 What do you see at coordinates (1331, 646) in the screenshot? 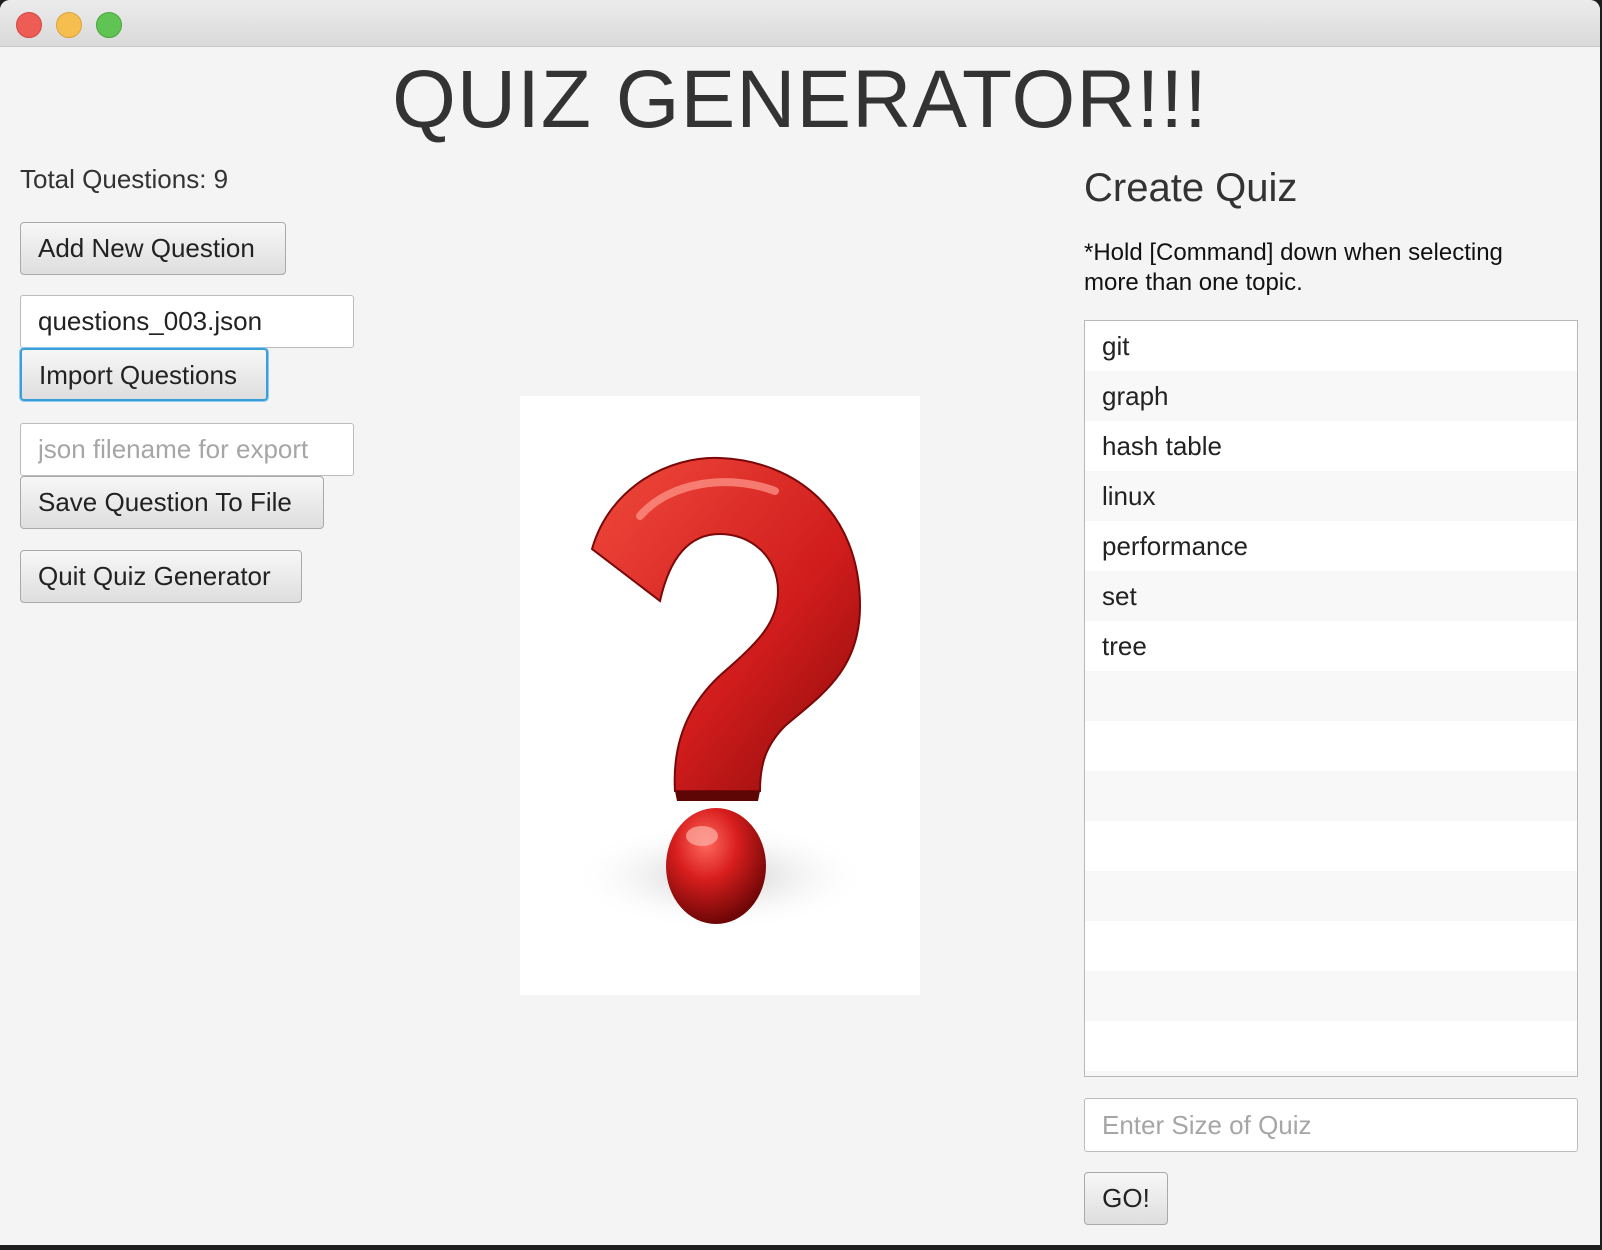
I see `topic-item: tree` at bounding box center [1331, 646].